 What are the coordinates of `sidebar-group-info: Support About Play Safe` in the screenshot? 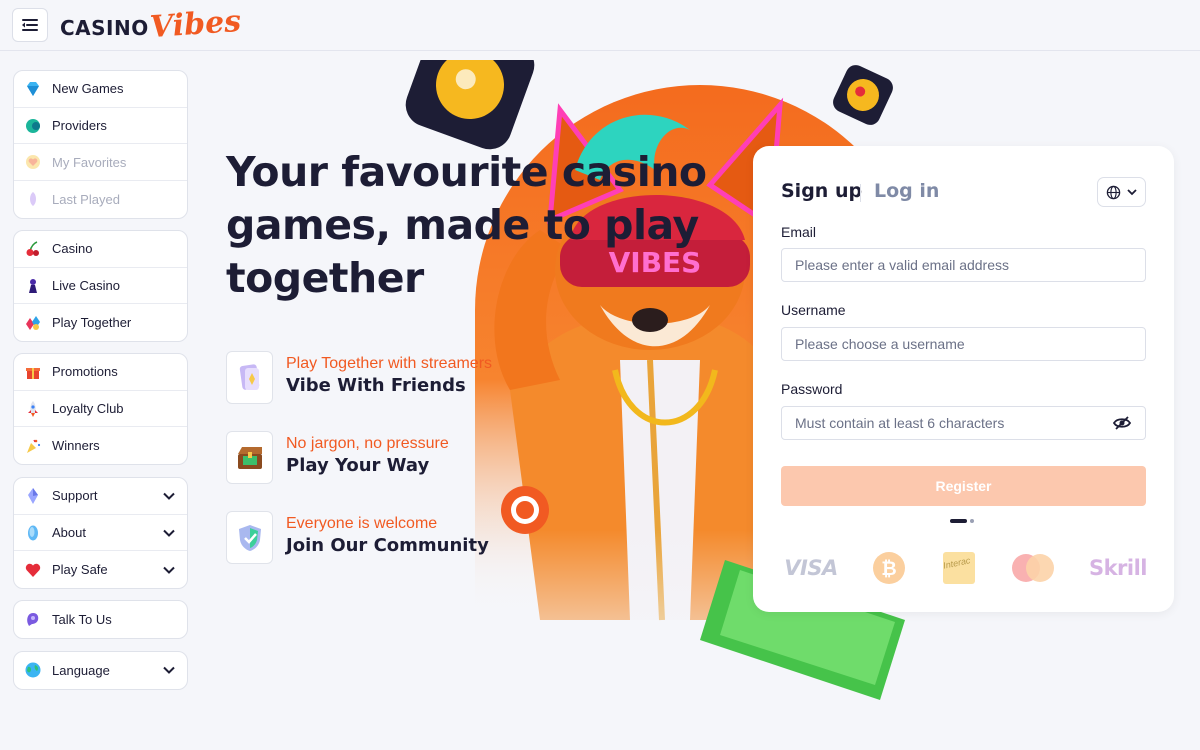 It's located at (100, 533).